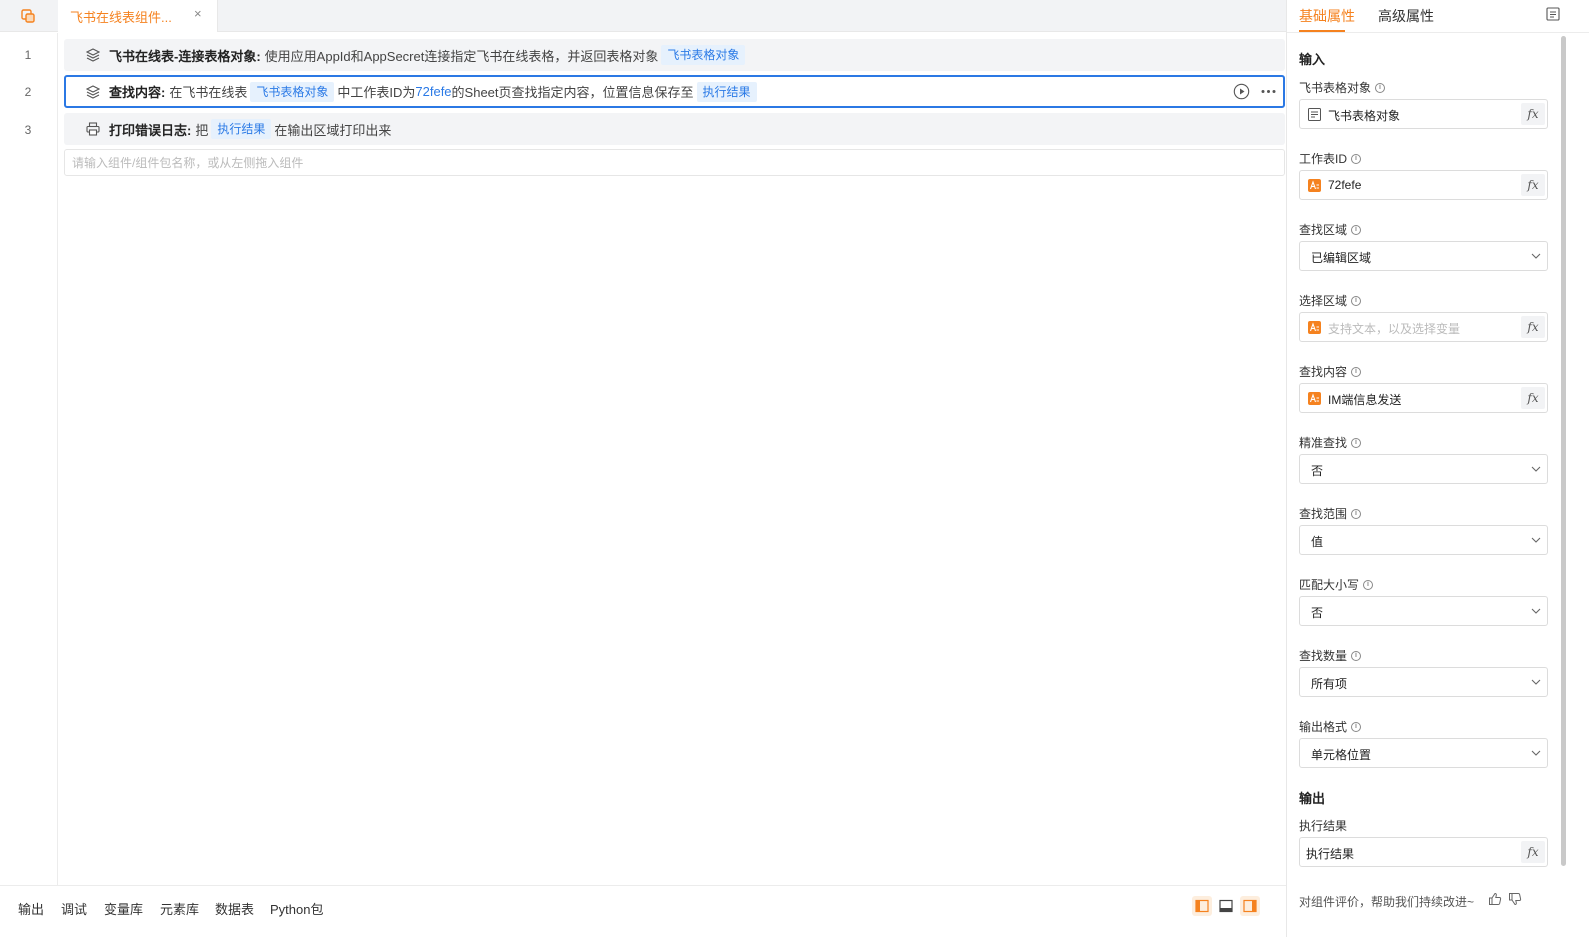 Image resolution: width=1589 pixels, height=937 pixels. What do you see at coordinates (1341, 258) in the screenshot?
I see `field-value: 已编辑区域` at bounding box center [1341, 258].